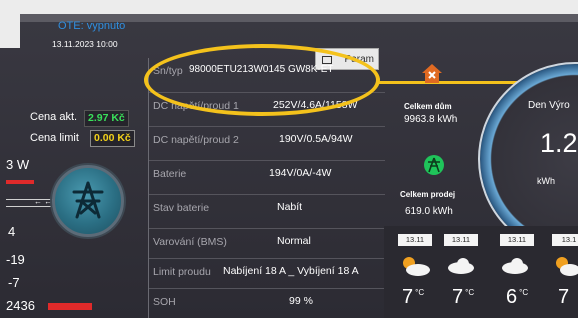  What do you see at coordinates (267, 241) in the screenshot?
I see `table-row: Varování (BMS) Normal` at bounding box center [267, 241].